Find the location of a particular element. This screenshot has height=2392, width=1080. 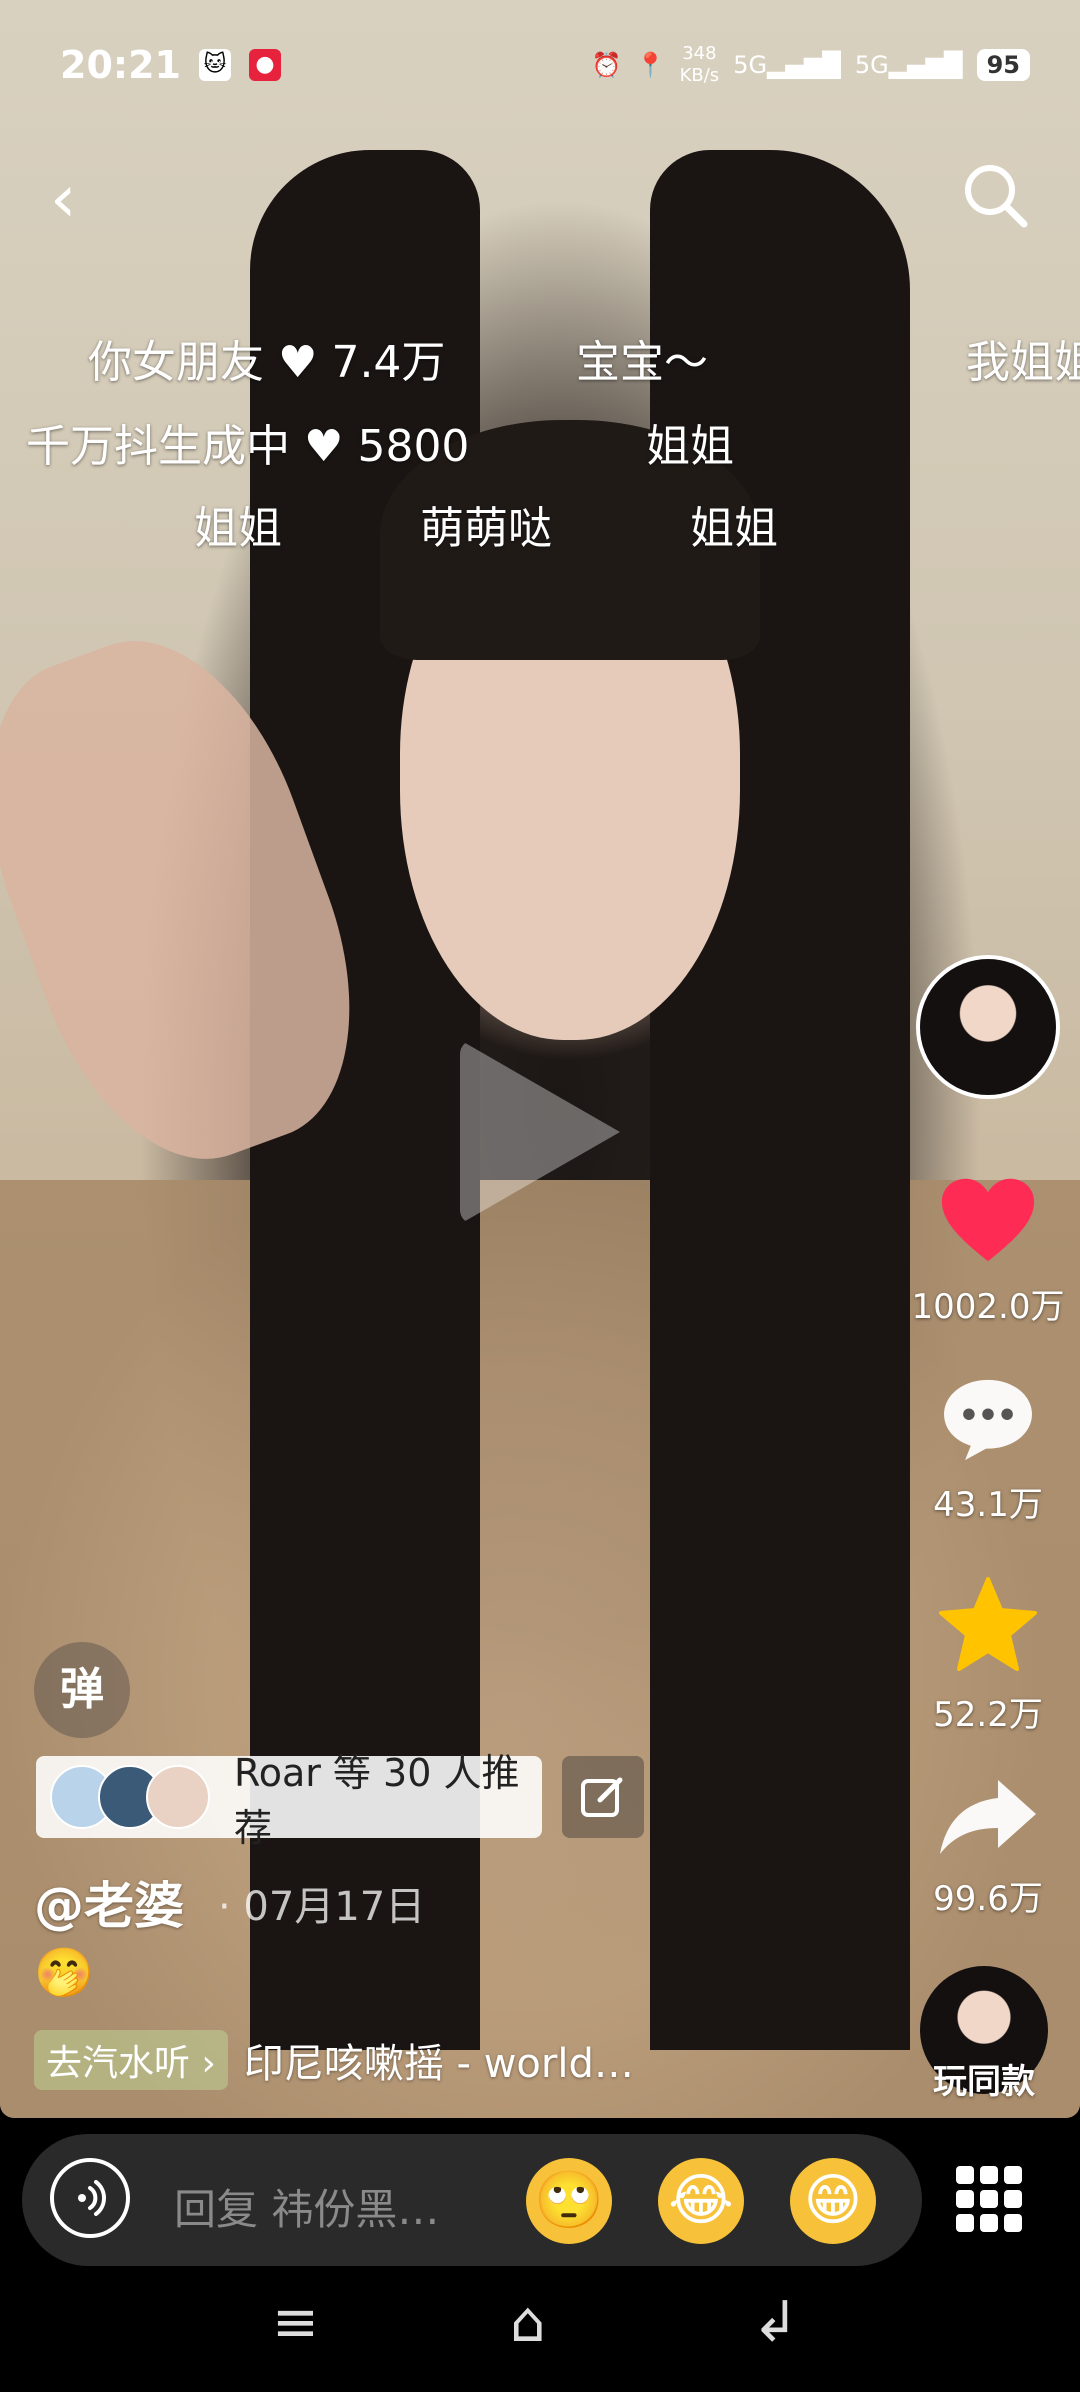

edit-icon is located at coordinates (602, 1797).